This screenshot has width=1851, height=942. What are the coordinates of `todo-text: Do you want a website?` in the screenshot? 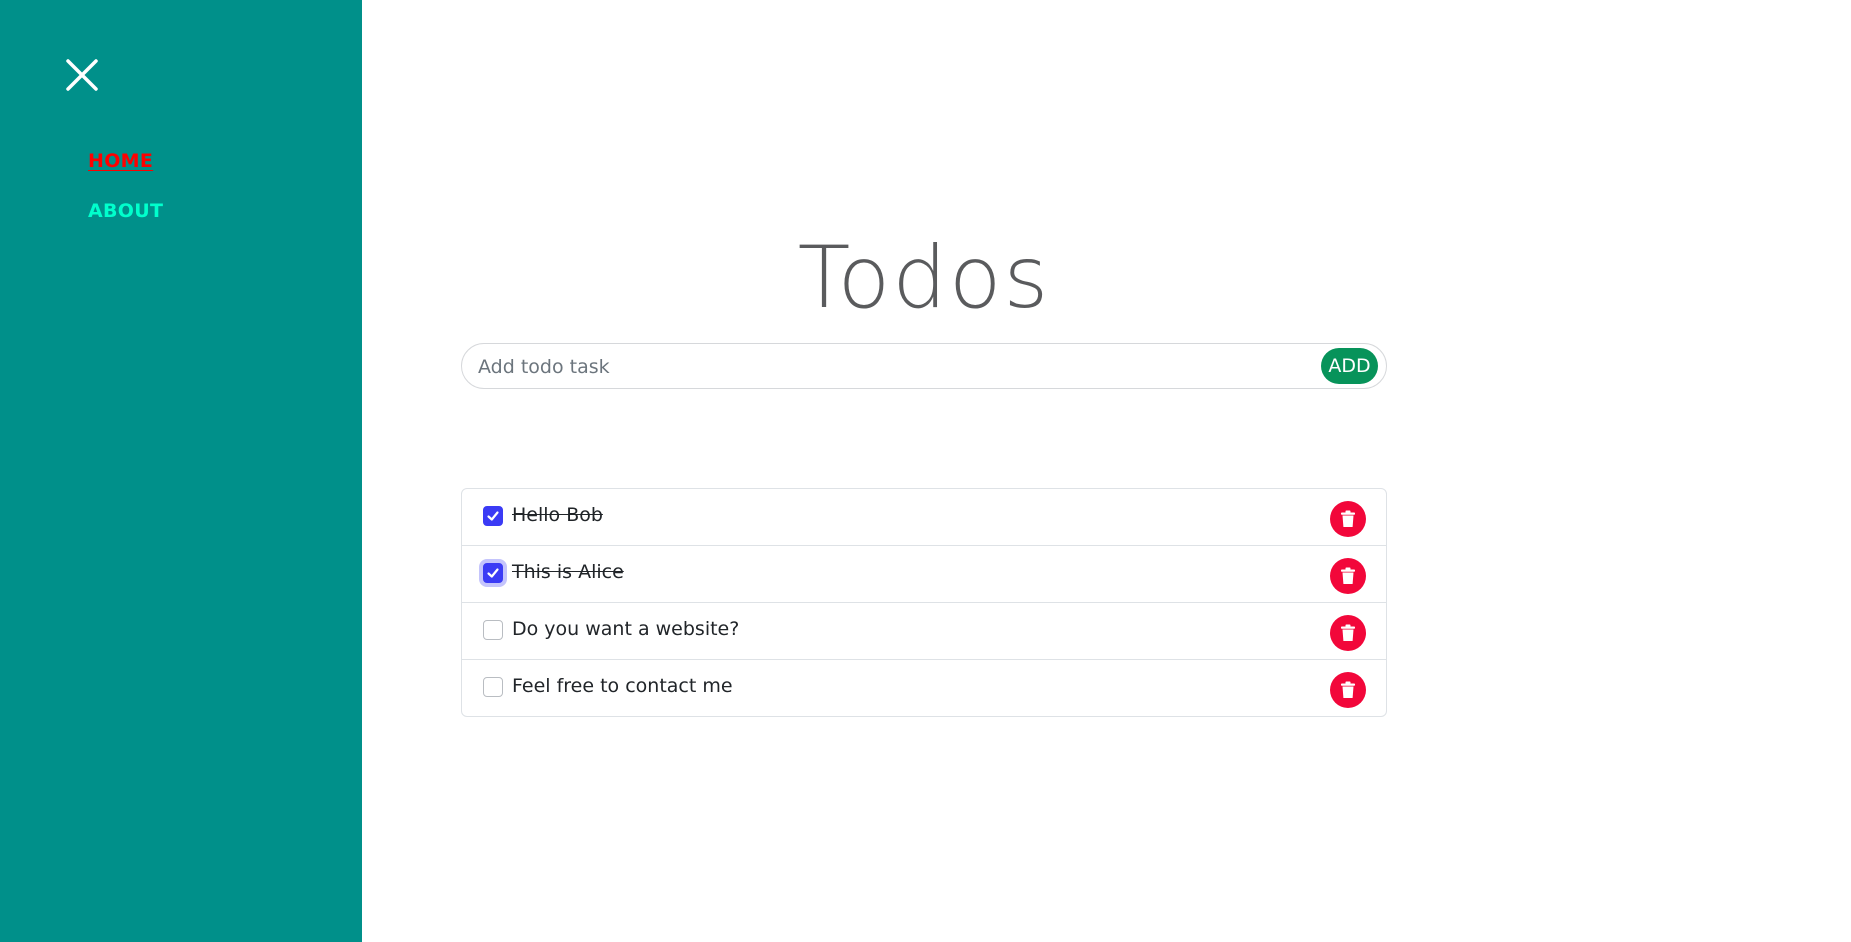 It's located at (626, 629).